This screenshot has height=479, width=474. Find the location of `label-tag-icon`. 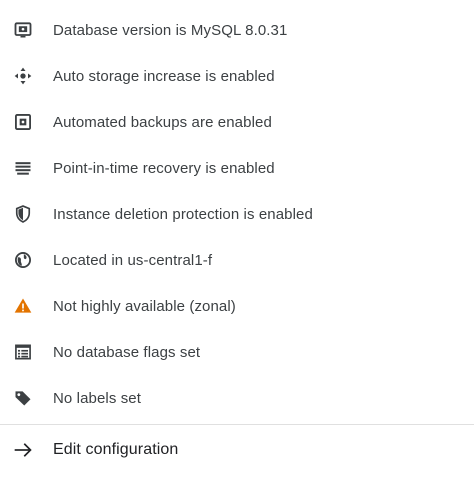

label-tag-icon is located at coordinates (23, 398).